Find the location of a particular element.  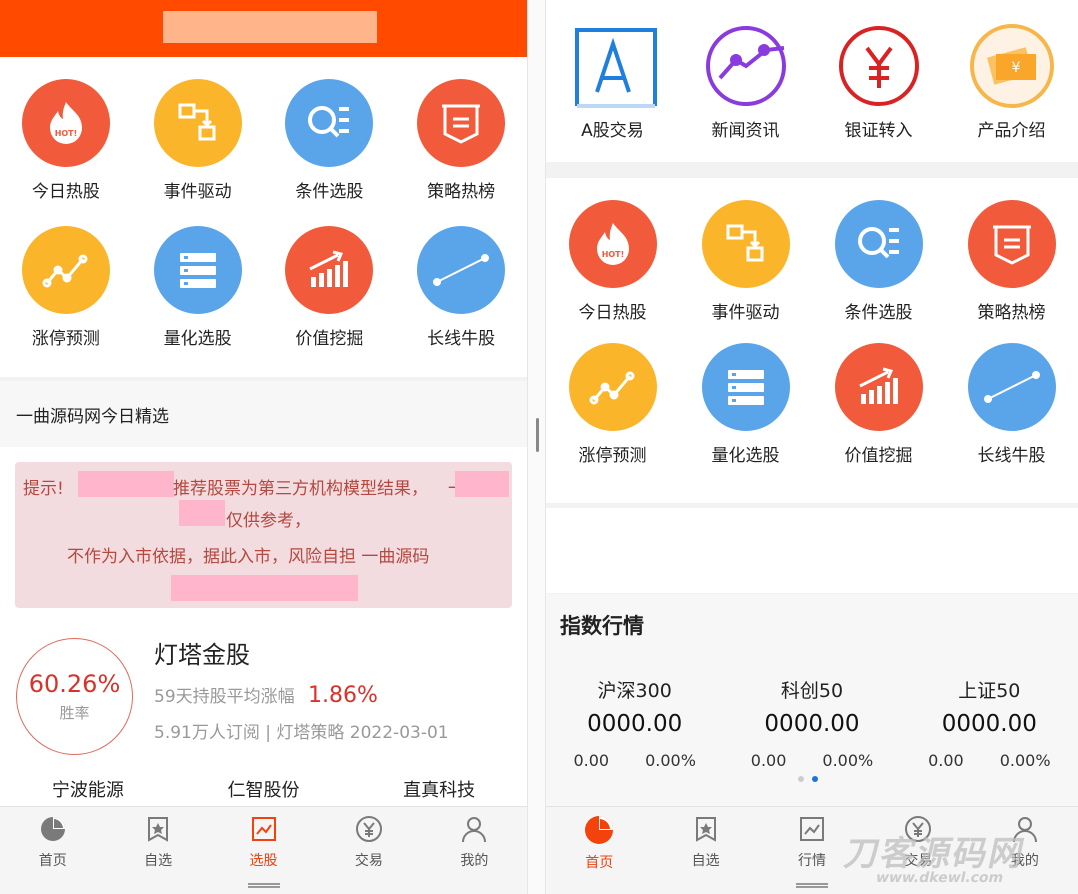

section-title: 一曲源码网今日精选 is located at coordinates (263, 414).